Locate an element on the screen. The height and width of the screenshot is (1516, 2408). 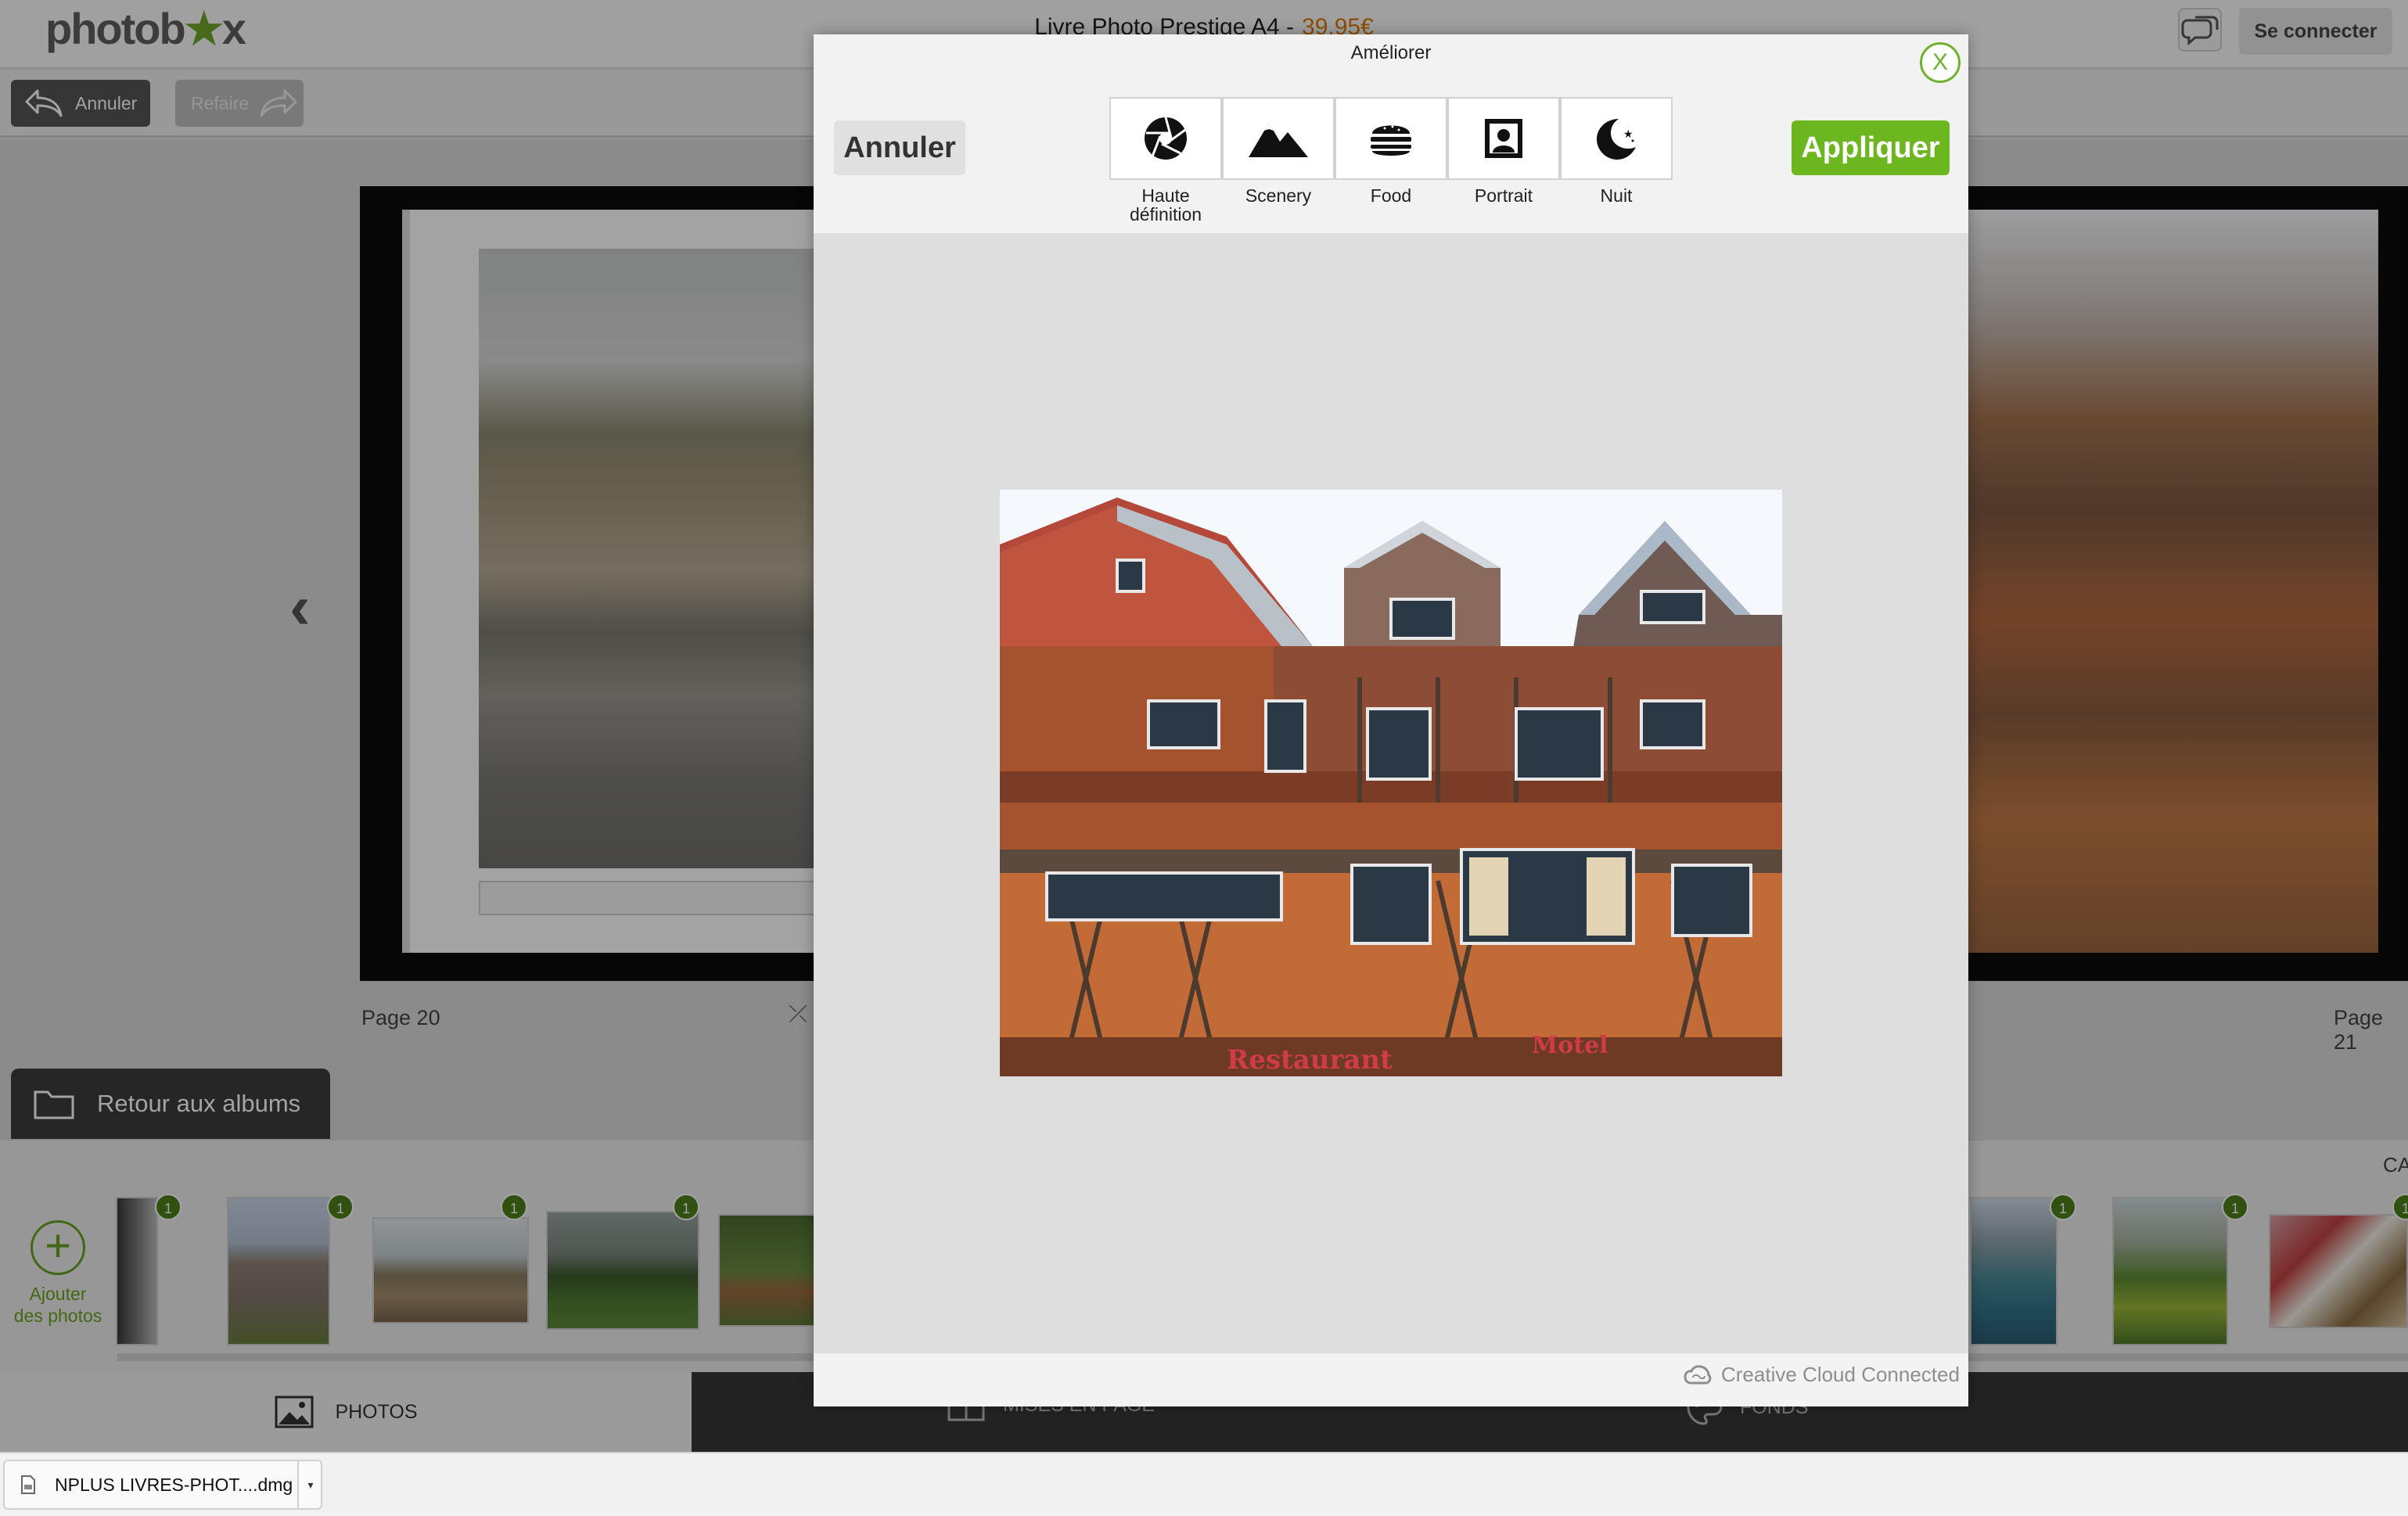
preset-portrait-button is located at coordinates (1503, 138).